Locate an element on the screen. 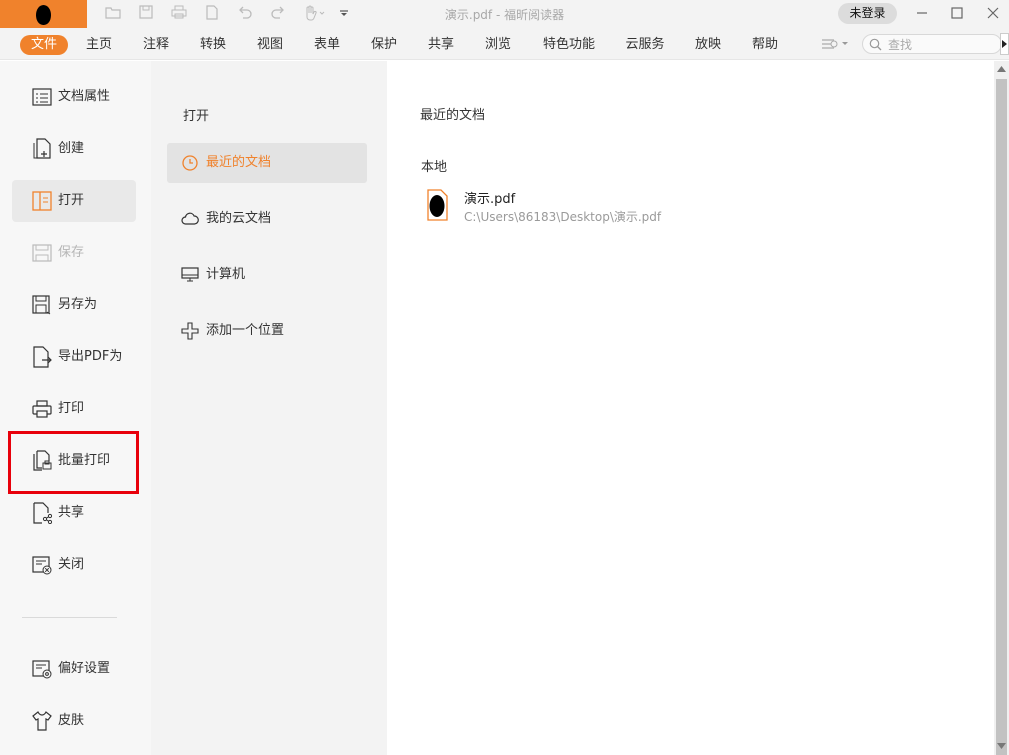 This screenshot has height=755, width=1009. nav-share: 共享 is located at coordinates (74, 513).